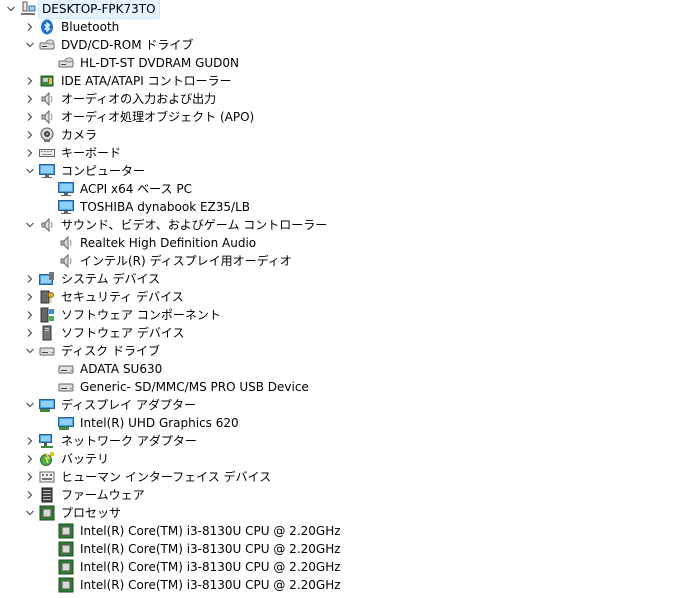 The height and width of the screenshot is (598, 685). Describe the element at coordinates (111, 279) in the screenshot. I see `tree-item-label: システム デバイス` at that location.